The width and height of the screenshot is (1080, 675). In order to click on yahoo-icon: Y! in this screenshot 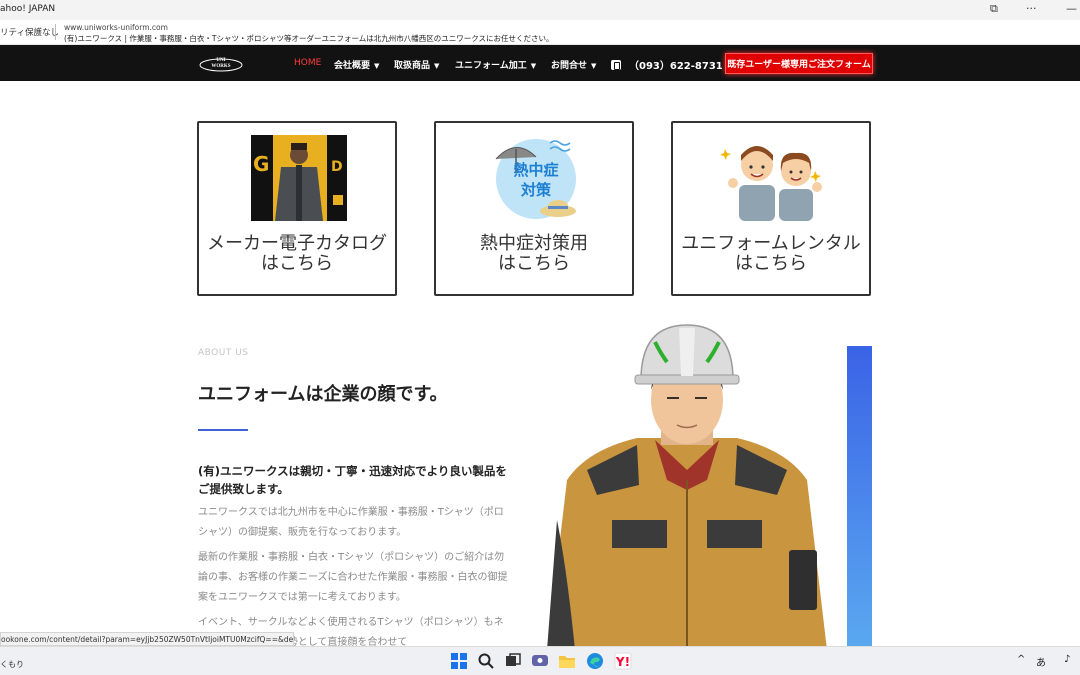, I will do `click(623, 661)`.